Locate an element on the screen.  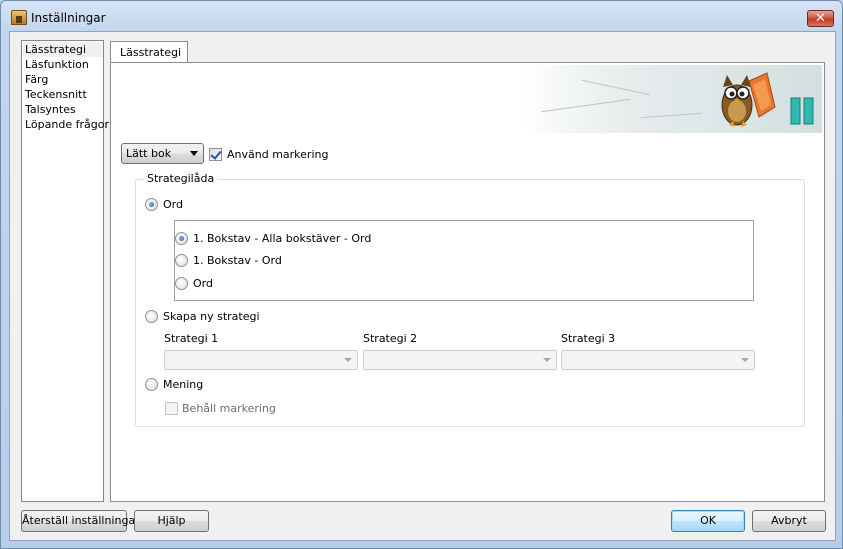
window-title: Inställningar is located at coordinates (68, 18).